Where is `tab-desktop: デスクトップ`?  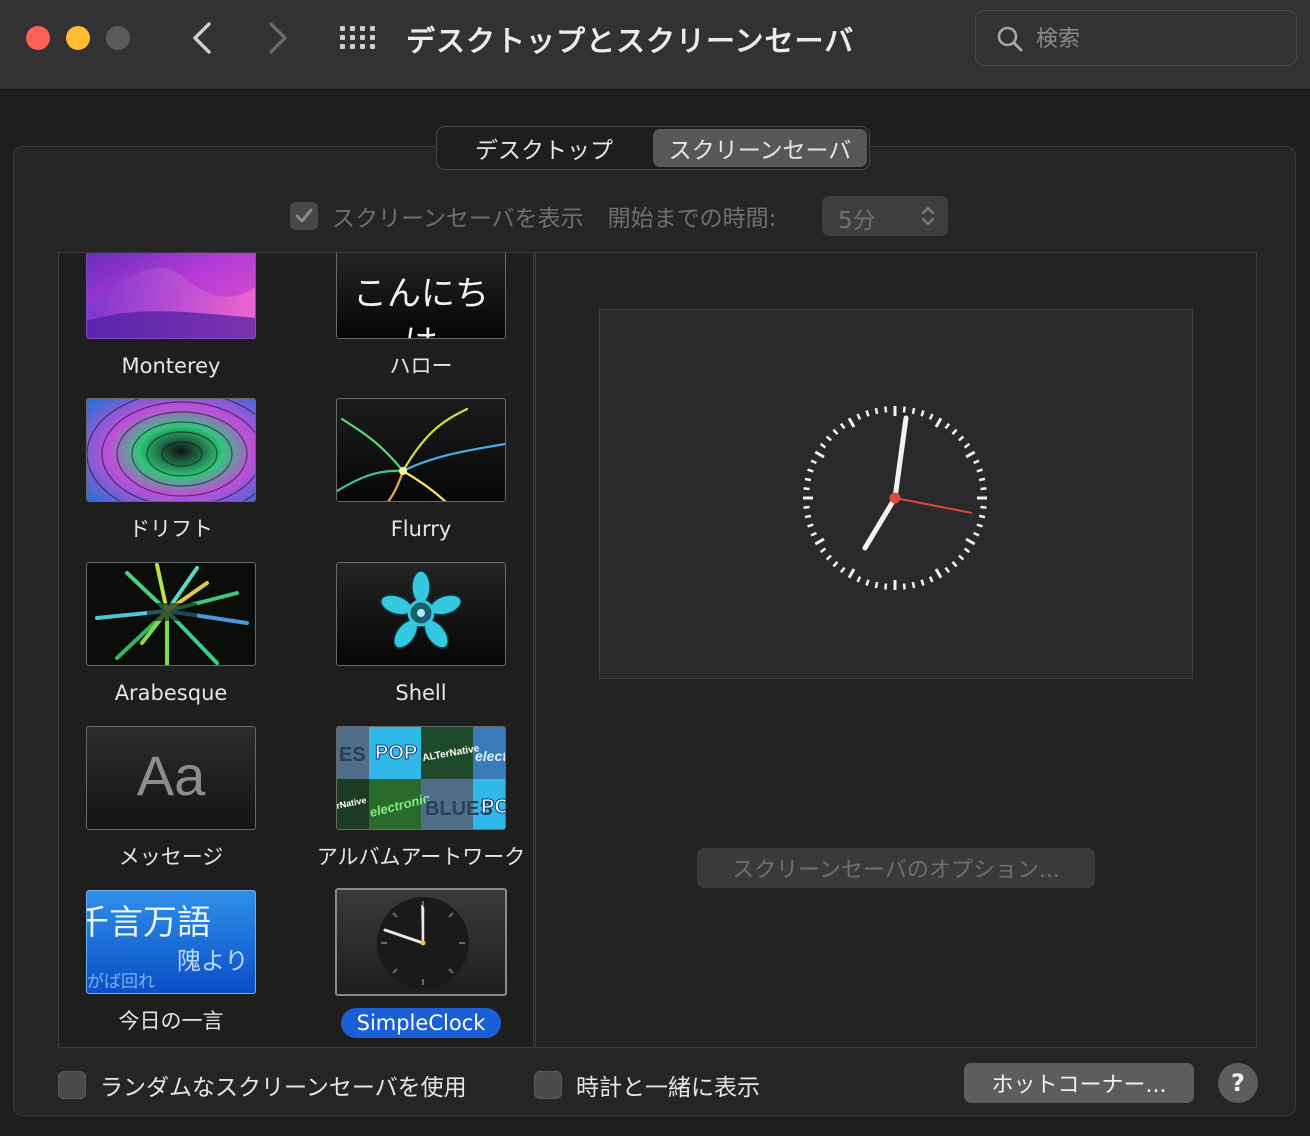
tab-desktop: デスクトップ is located at coordinates (544, 148).